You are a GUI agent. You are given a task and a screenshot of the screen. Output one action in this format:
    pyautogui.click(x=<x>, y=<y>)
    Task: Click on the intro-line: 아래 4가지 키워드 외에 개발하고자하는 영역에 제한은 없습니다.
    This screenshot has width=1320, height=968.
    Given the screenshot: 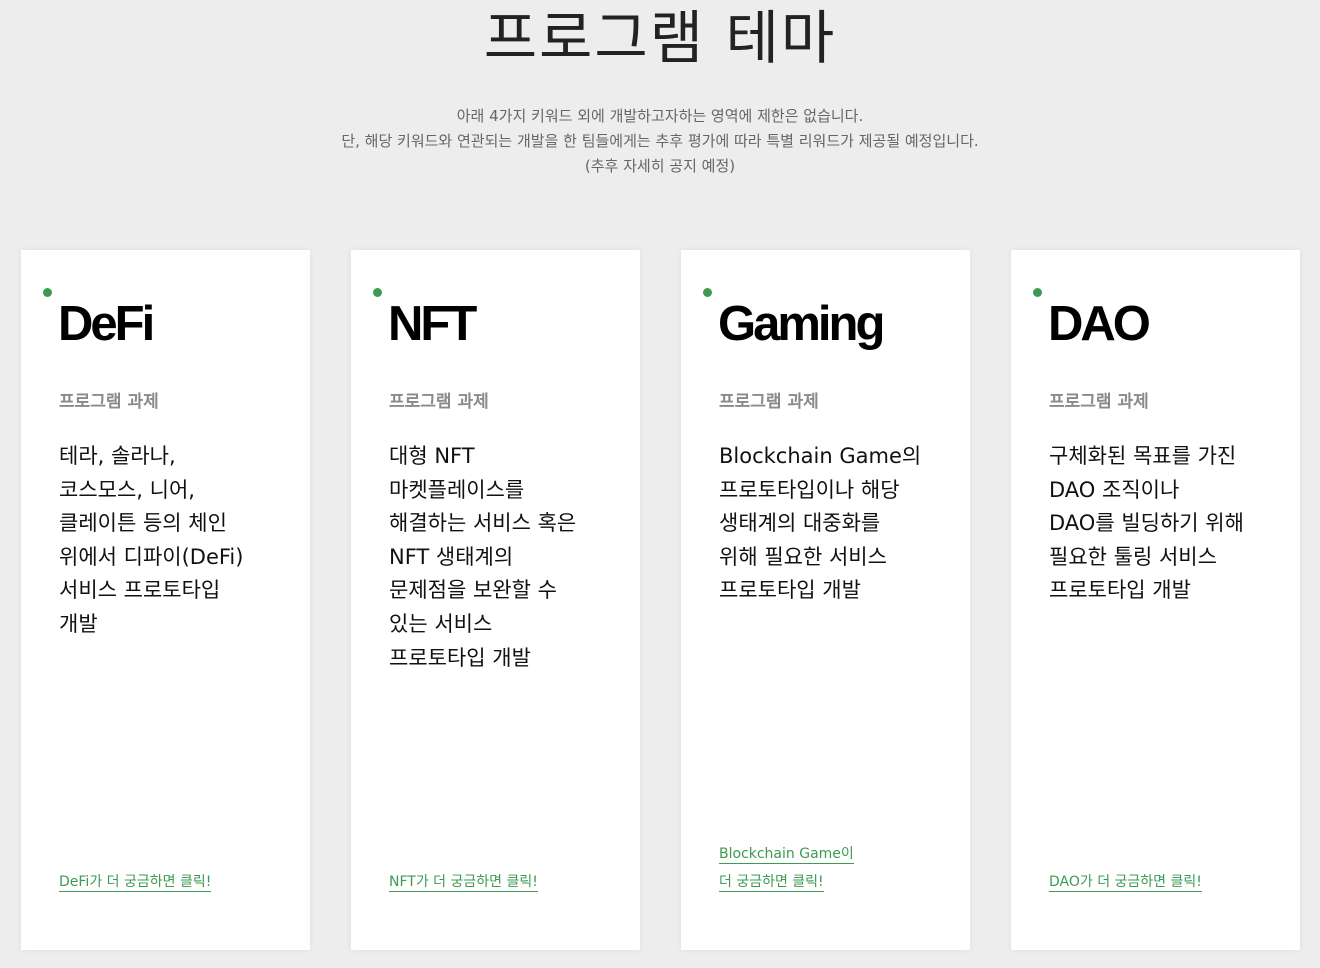 What is the action you would take?
    pyautogui.click(x=660, y=116)
    